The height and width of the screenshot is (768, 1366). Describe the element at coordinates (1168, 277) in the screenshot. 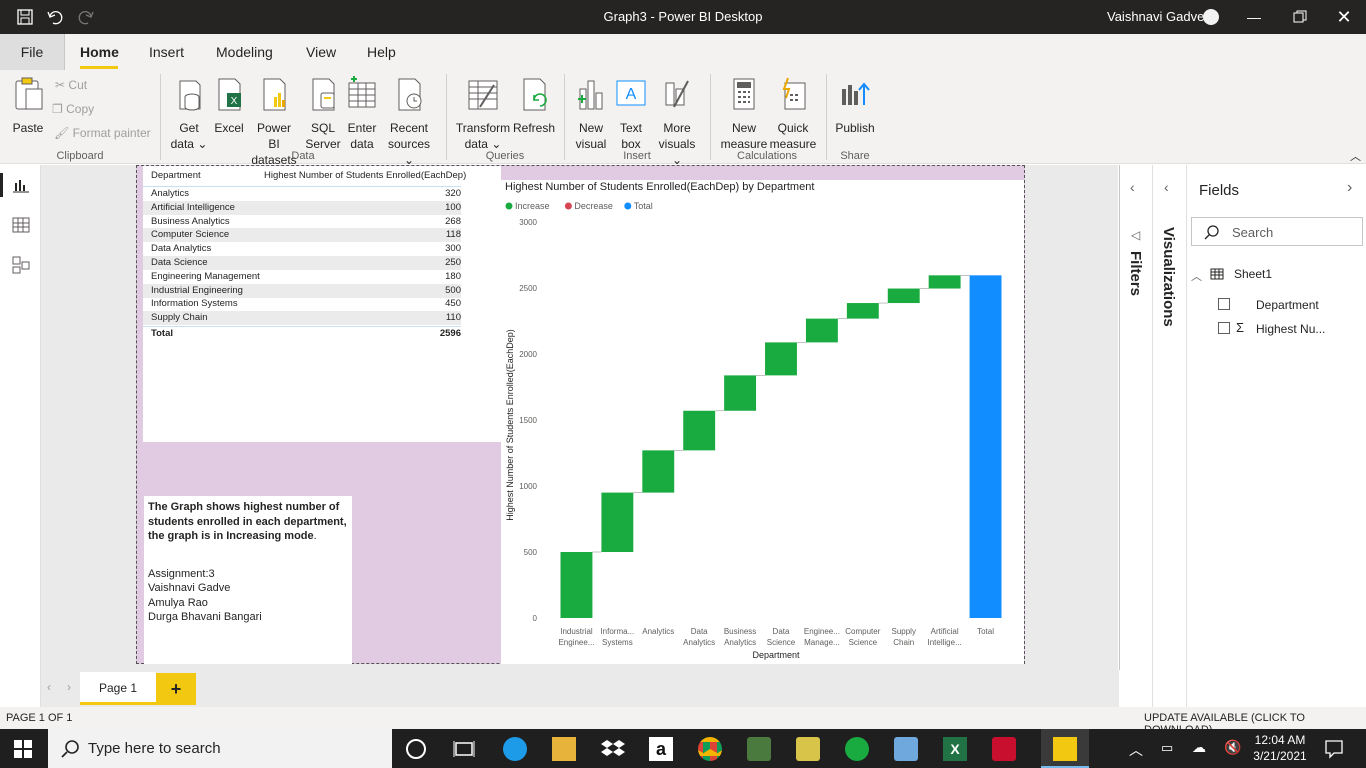

I see `visualizations-label: Visualizations` at that location.